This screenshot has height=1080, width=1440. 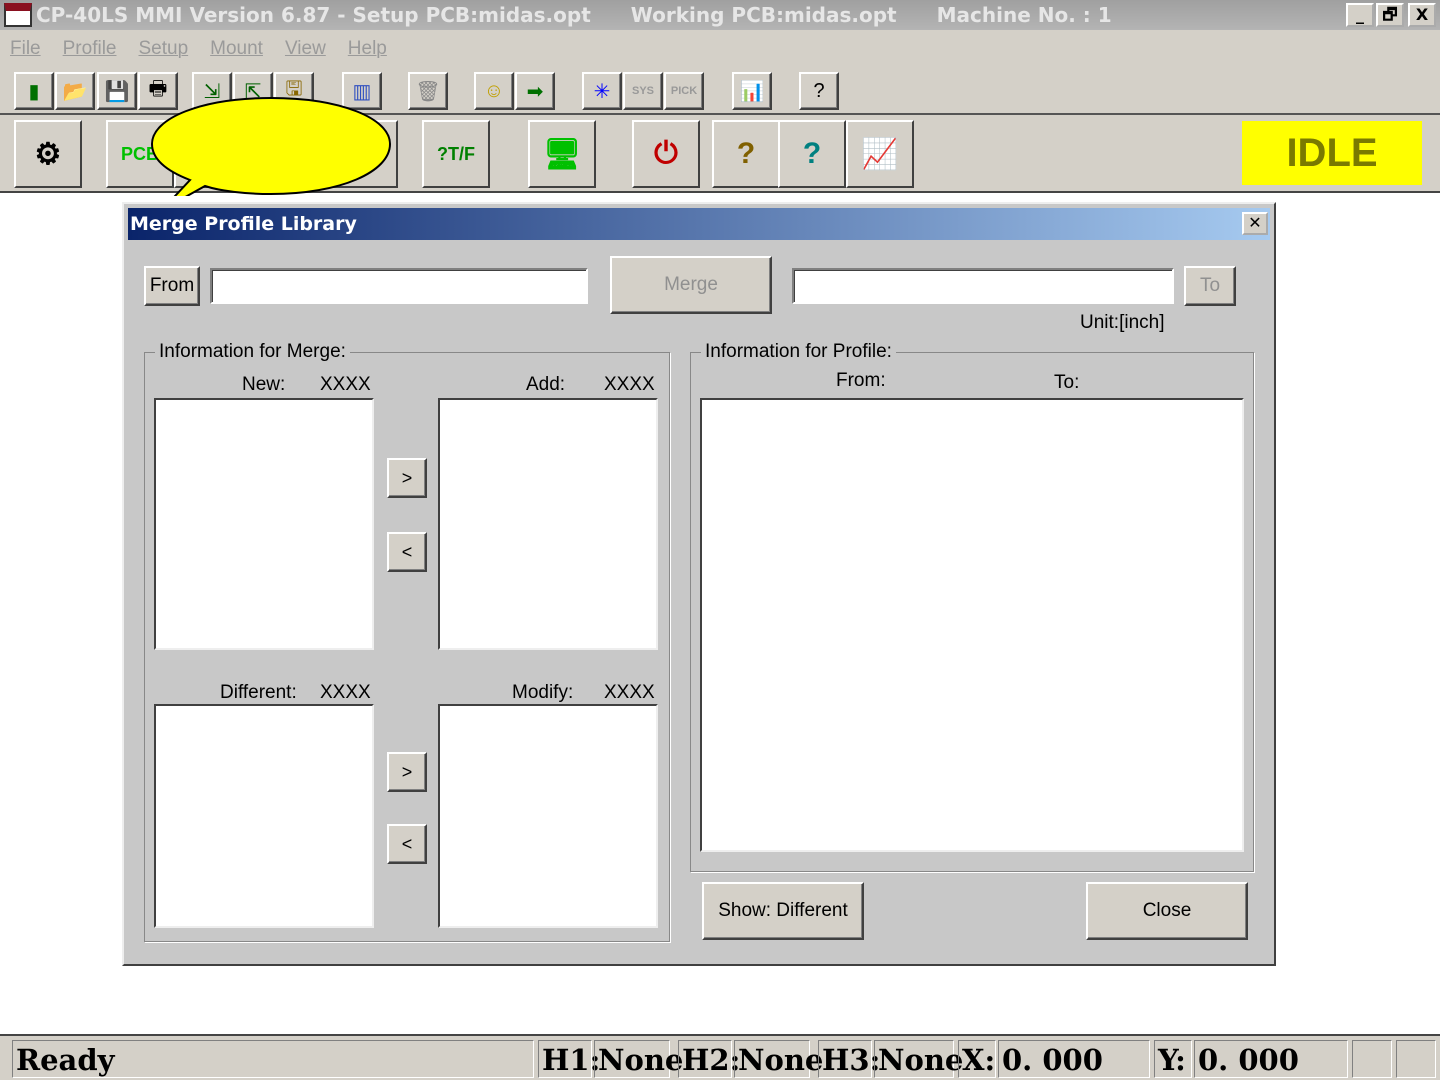 I want to click on new-file-icon: ▮, so click(x=34, y=91).